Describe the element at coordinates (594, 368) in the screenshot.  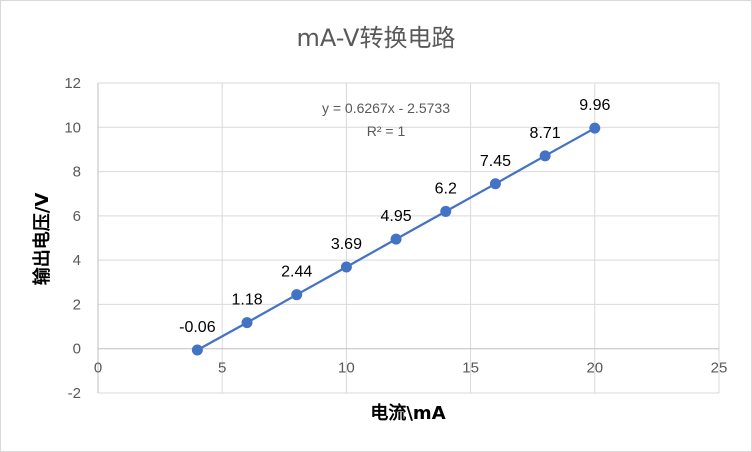
I see `x-tick-label: 20` at that location.